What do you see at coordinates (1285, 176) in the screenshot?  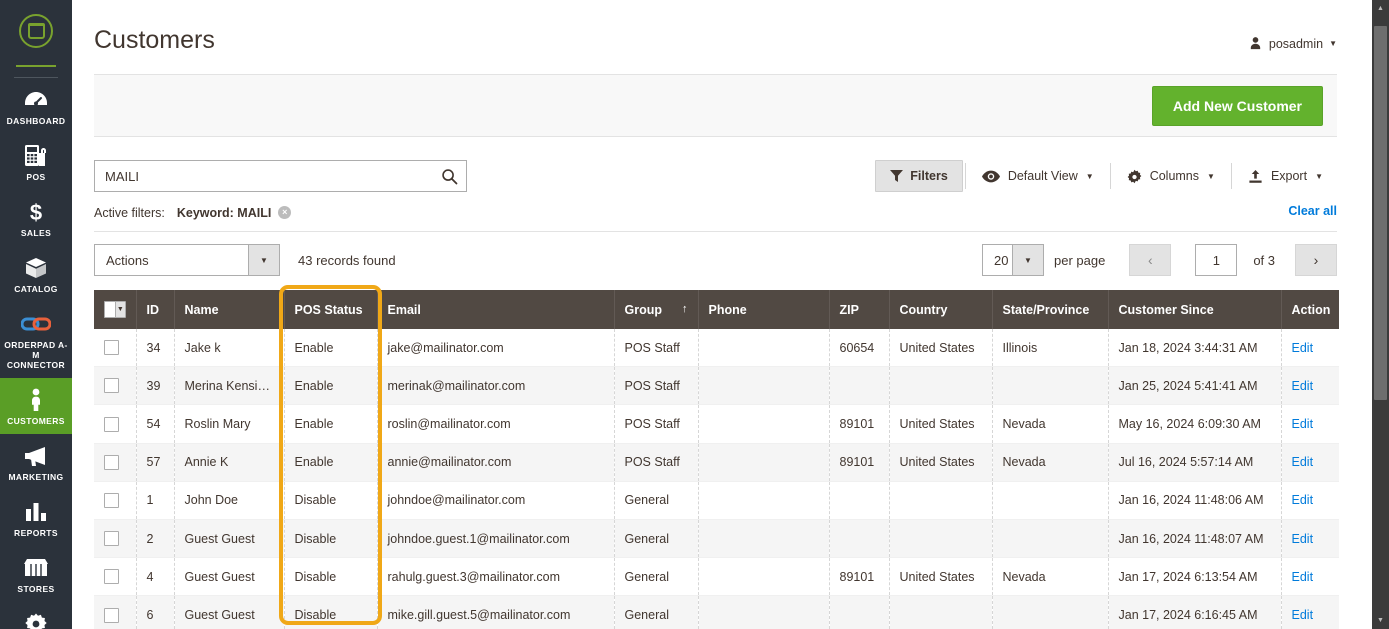 I see `export-button: Export ▼` at bounding box center [1285, 176].